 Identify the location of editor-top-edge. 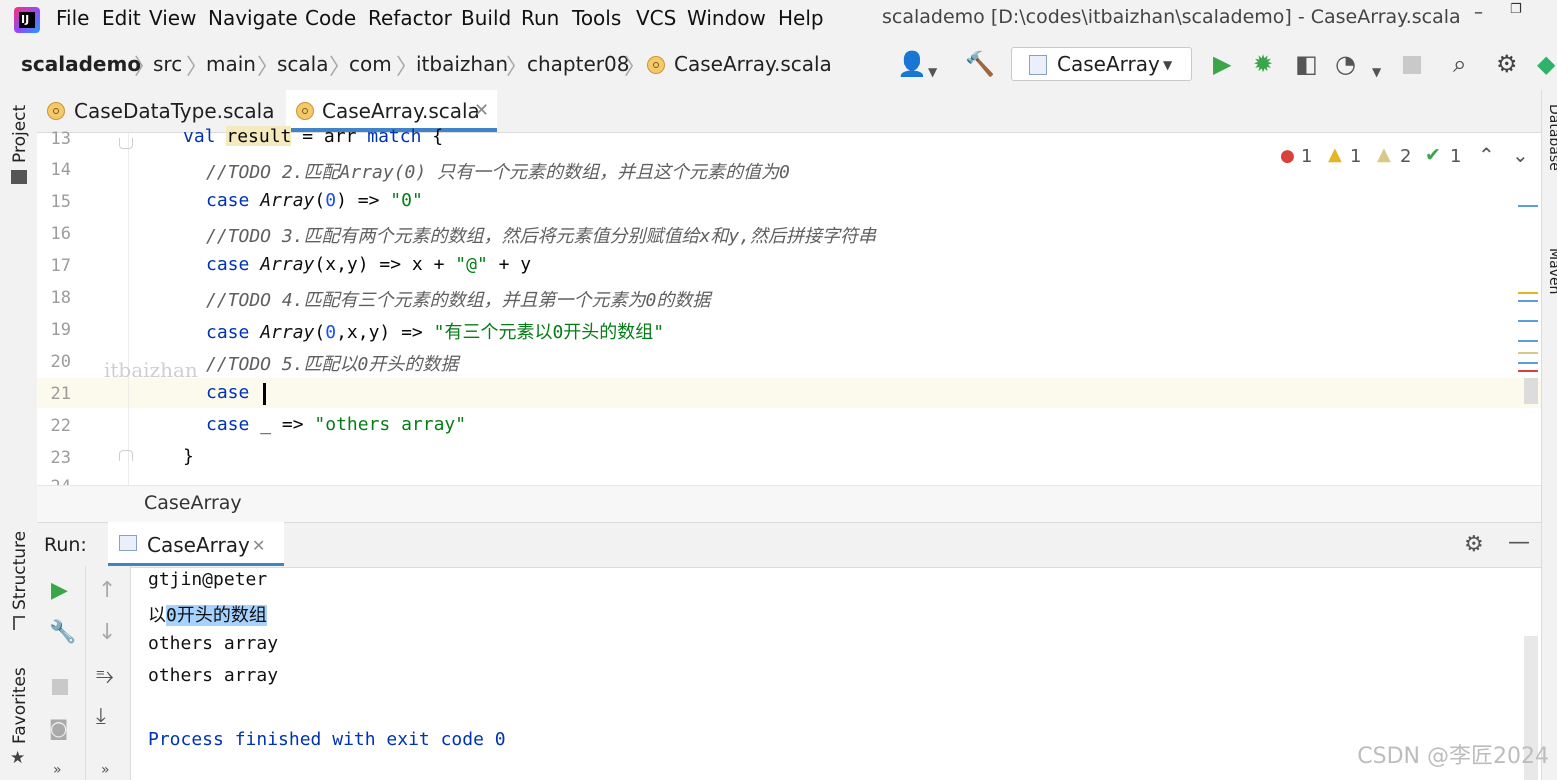
(783, 133).